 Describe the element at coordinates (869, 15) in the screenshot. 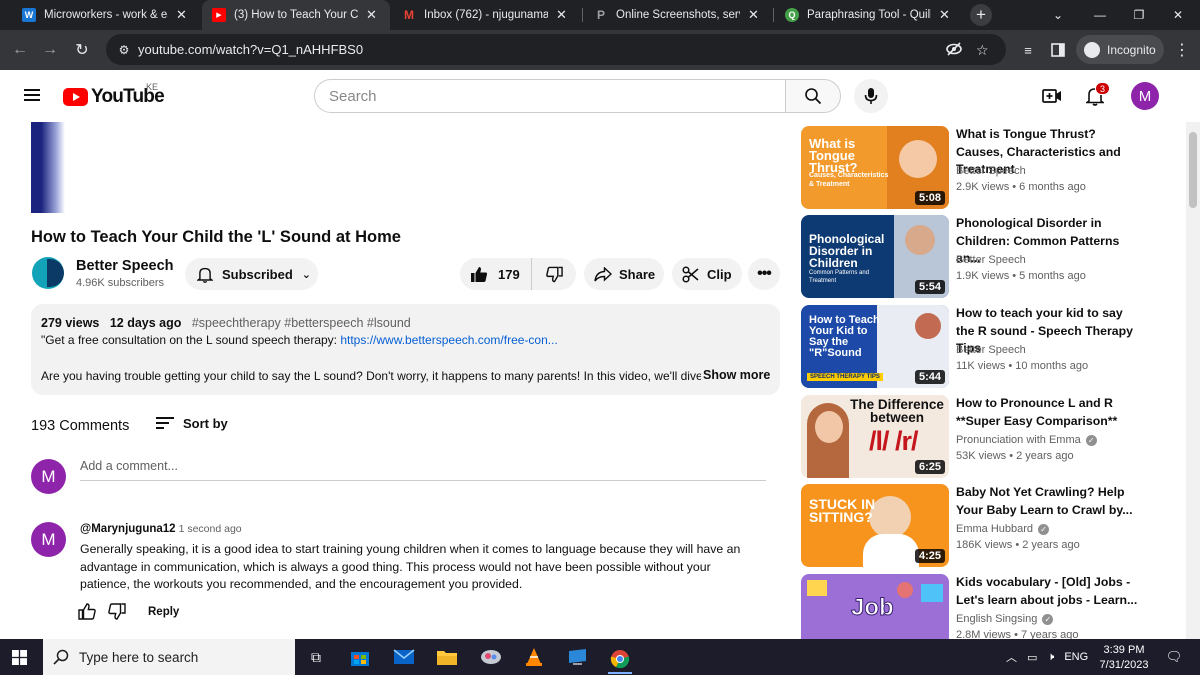

I see `browser-tab-quillbot: Q Paraphrasing Tool - QuillBo ✕` at that location.